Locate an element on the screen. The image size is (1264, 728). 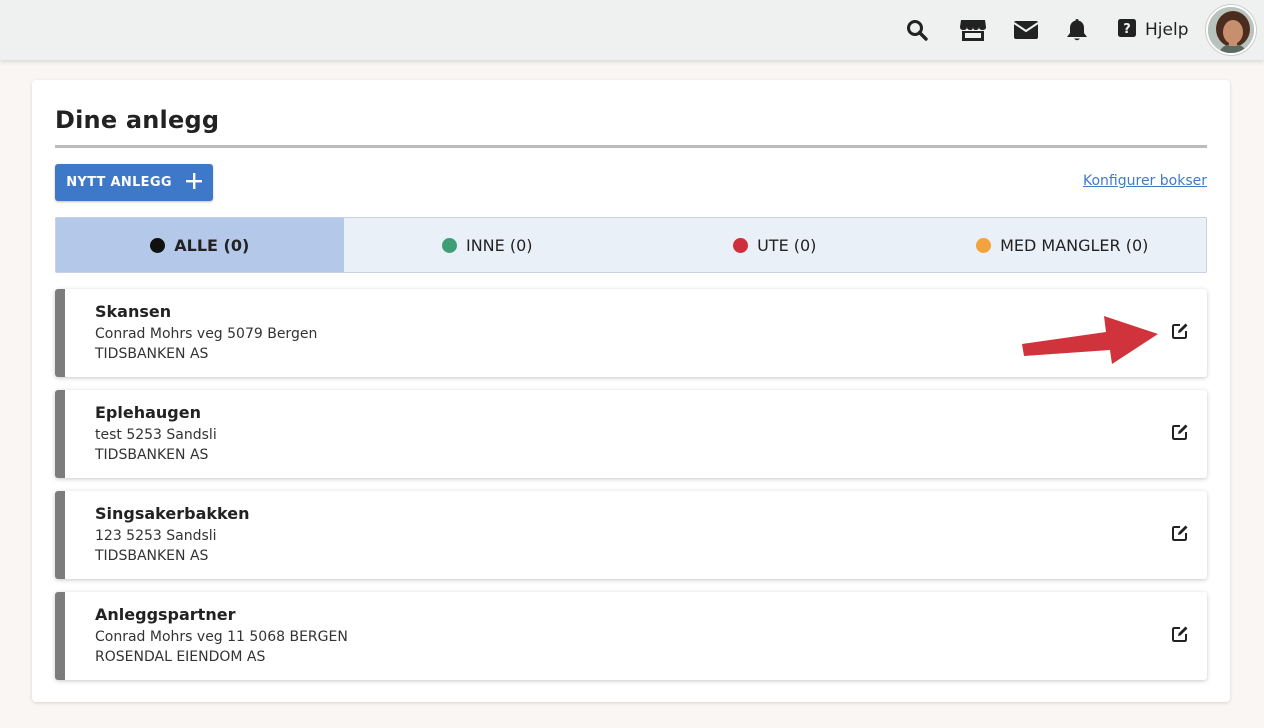
filter-tab-label: ALLE (0) is located at coordinates (212, 245).